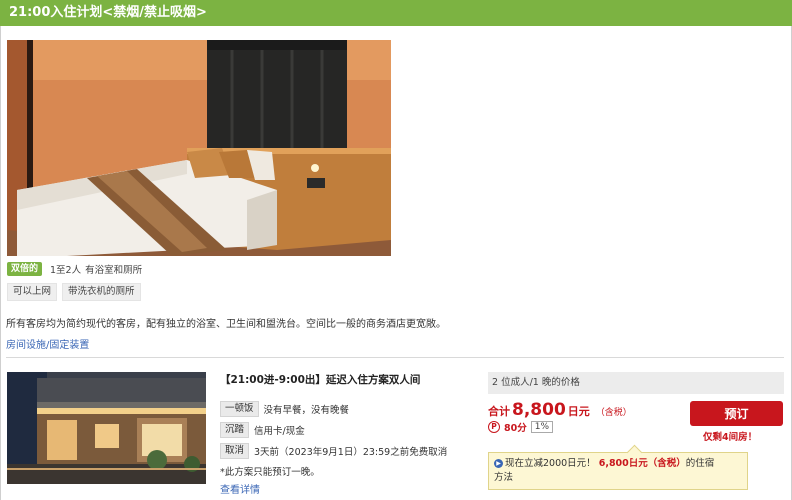  What do you see at coordinates (504, 477) in the screenshot?
I see `promo-line2: 方法` at bounding box center [504, 477].